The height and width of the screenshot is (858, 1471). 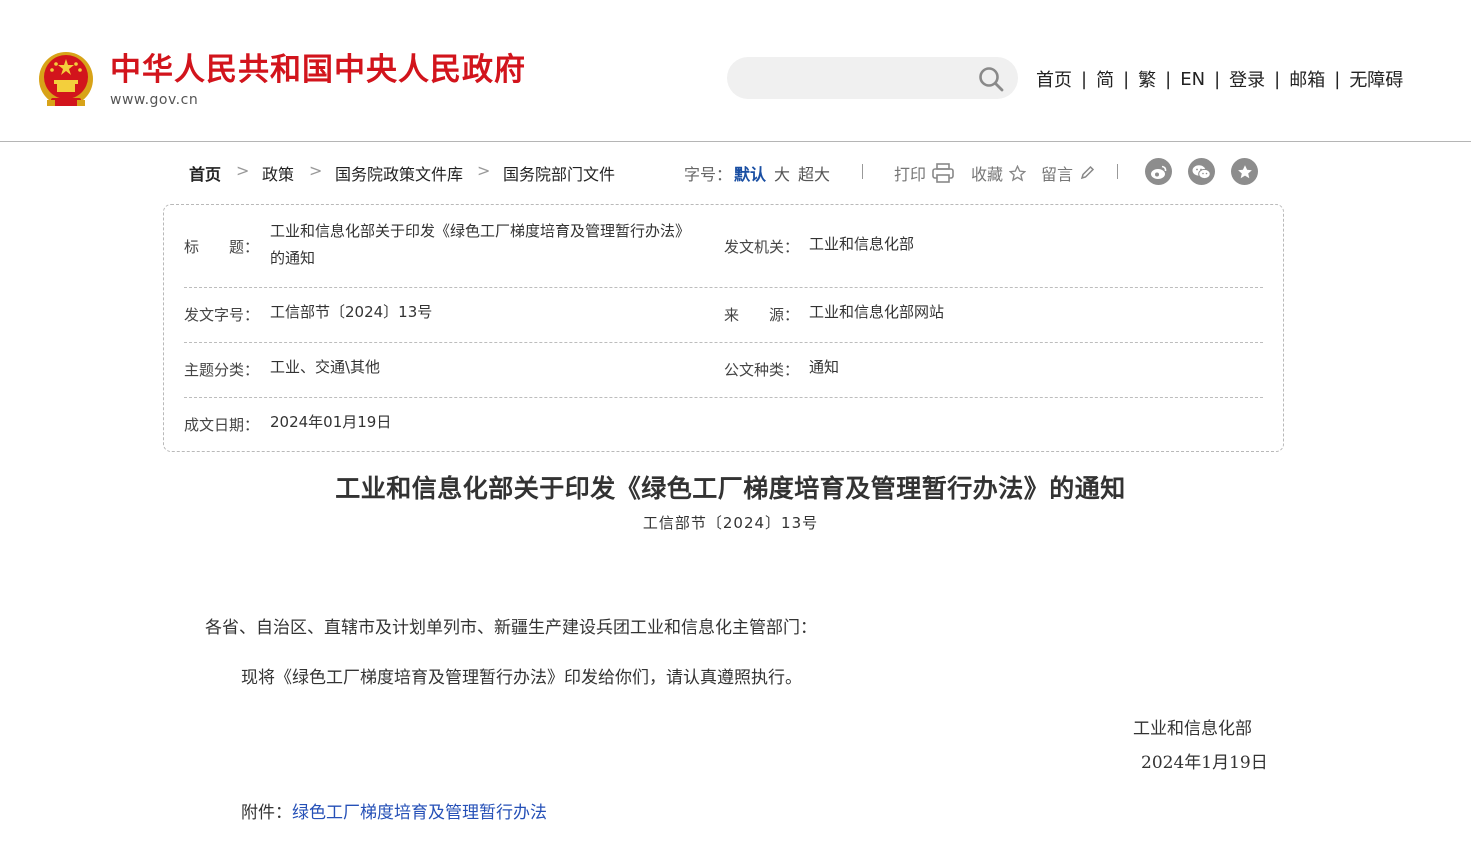 I want to click on breadcrumb-department-docs: 国务院部门文件, so click(x=559, y=173).